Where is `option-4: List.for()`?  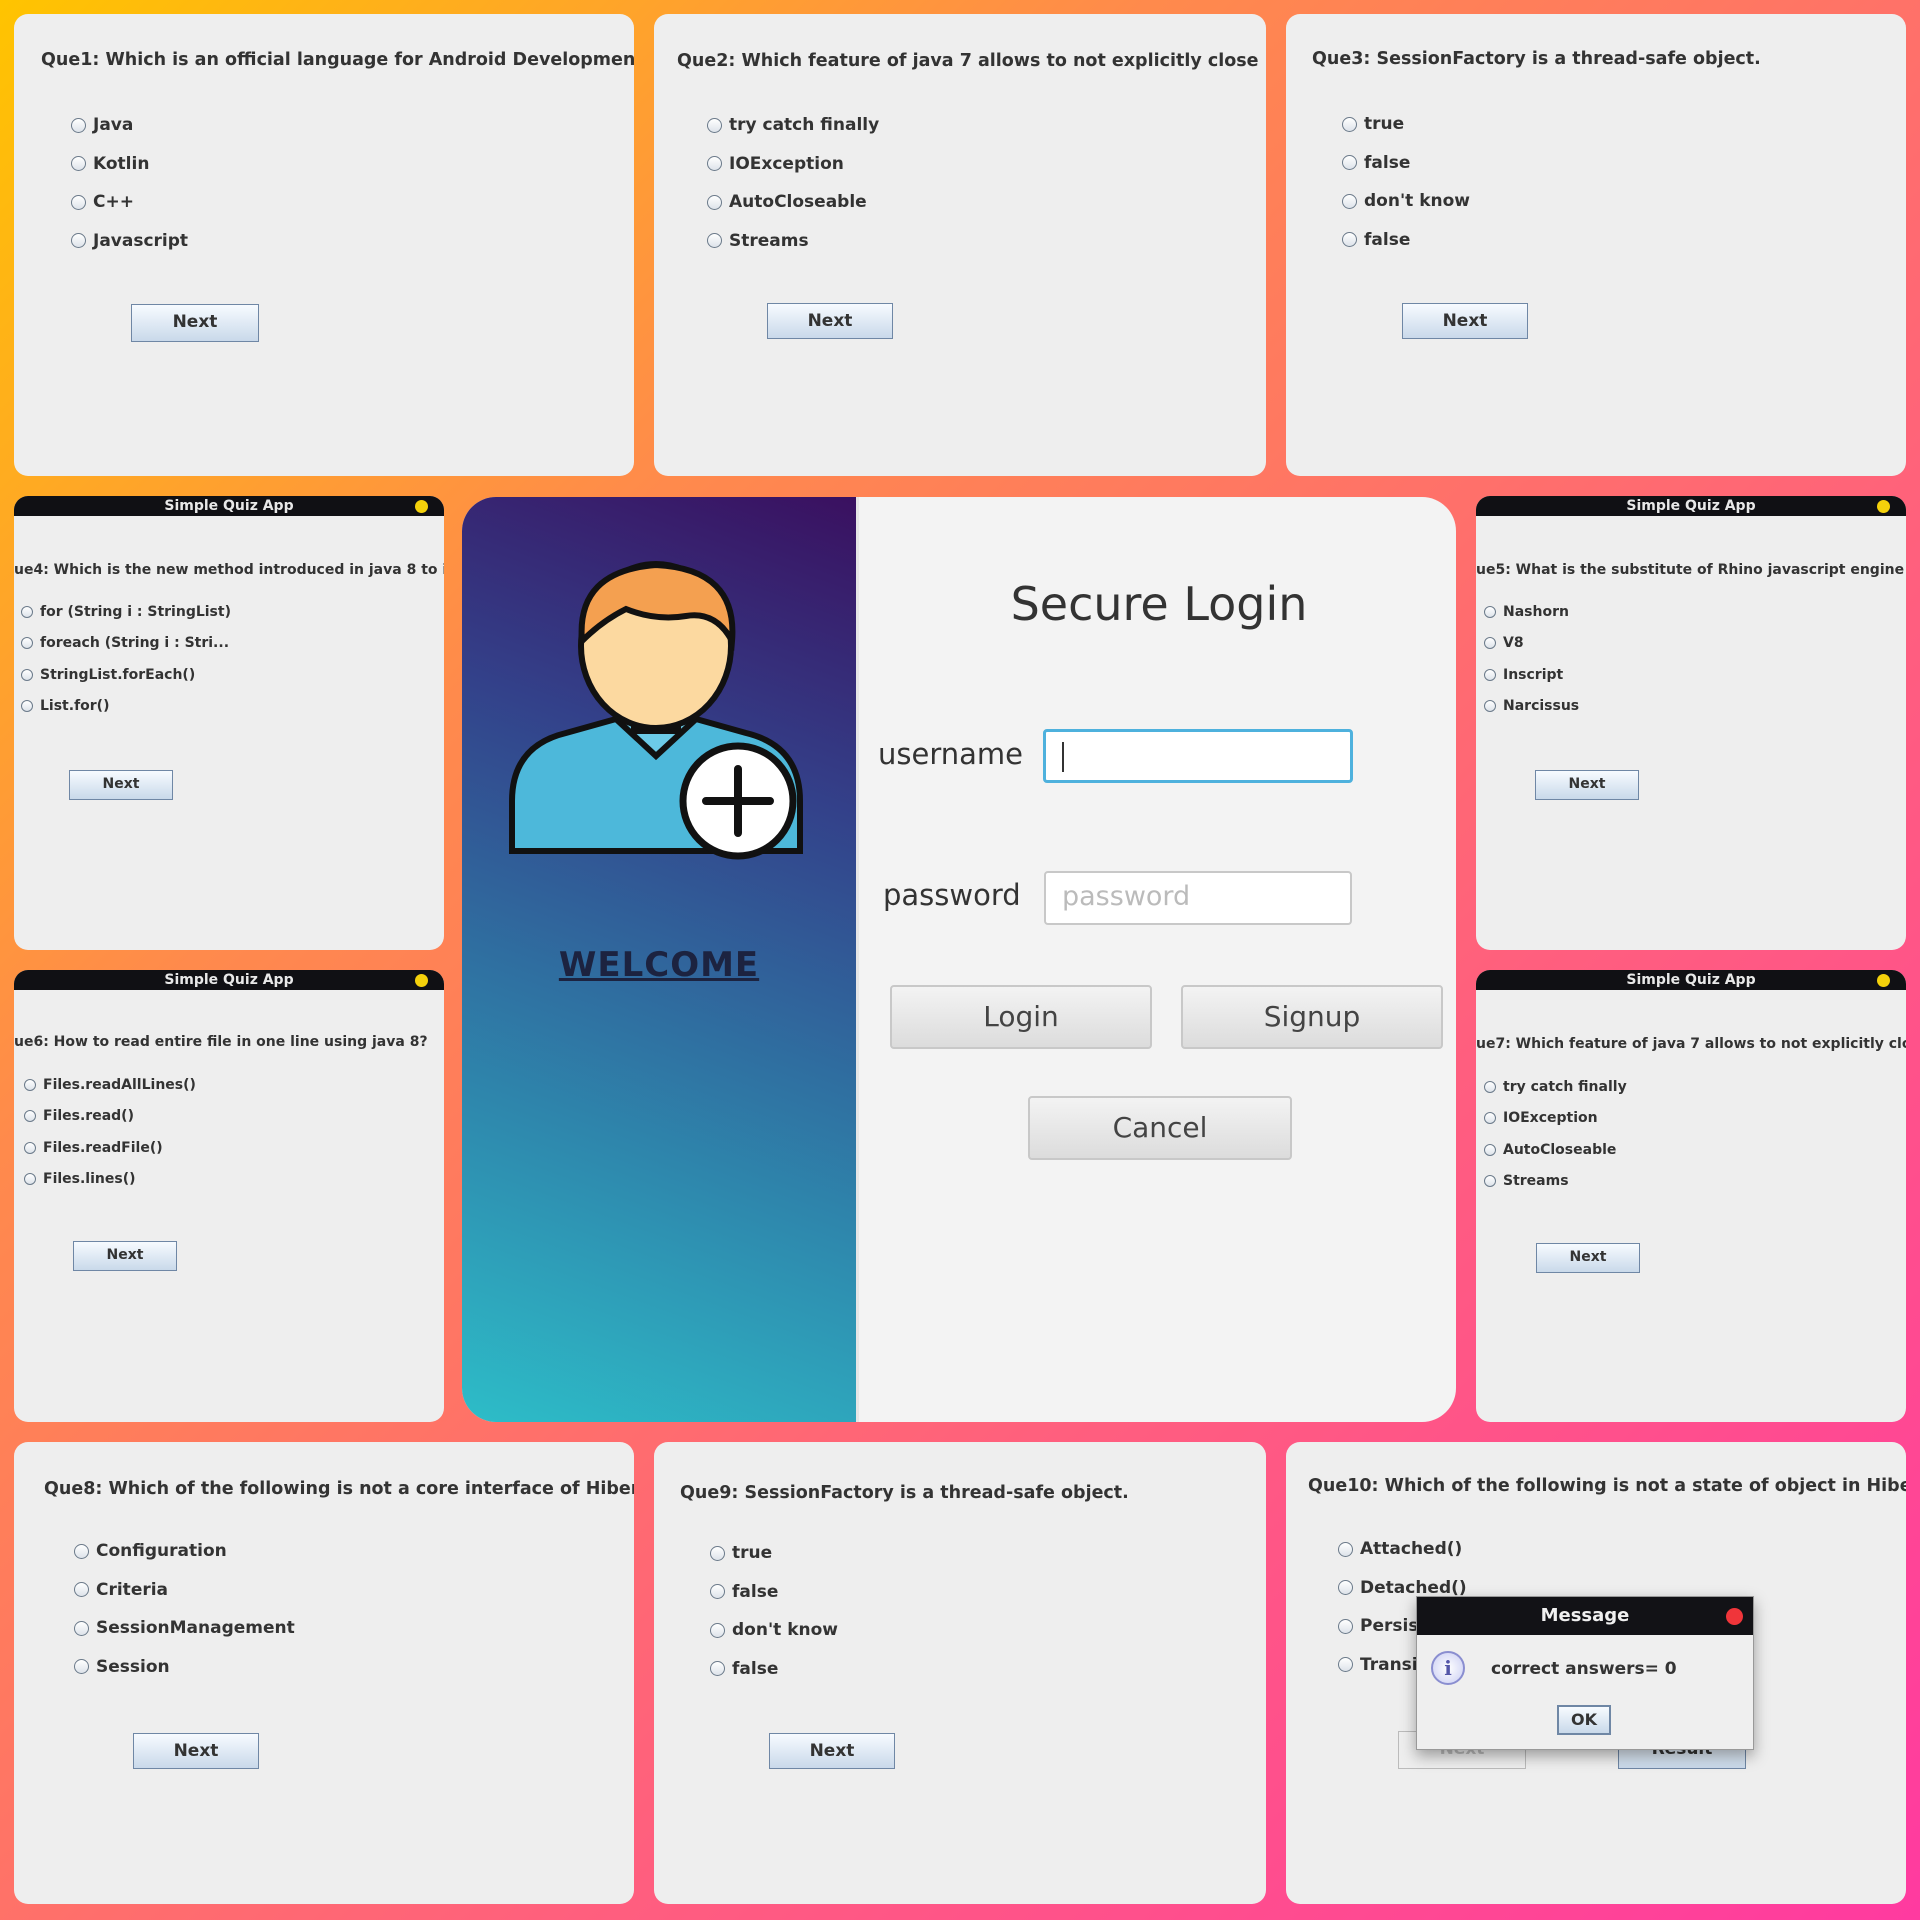
option-4: List.for() is located at coordinates (126, 707).